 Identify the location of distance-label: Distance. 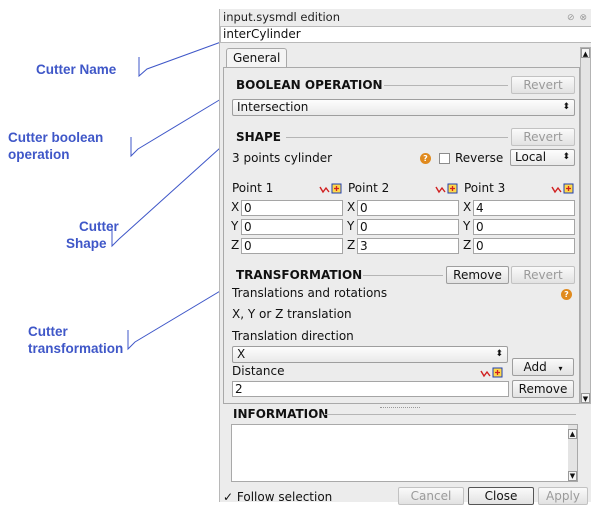
(258, 371).